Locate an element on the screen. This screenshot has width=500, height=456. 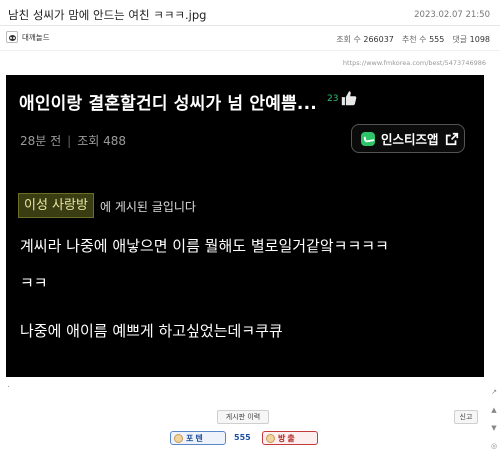
share-icon: ↗ is located at coordinates (494, 392).